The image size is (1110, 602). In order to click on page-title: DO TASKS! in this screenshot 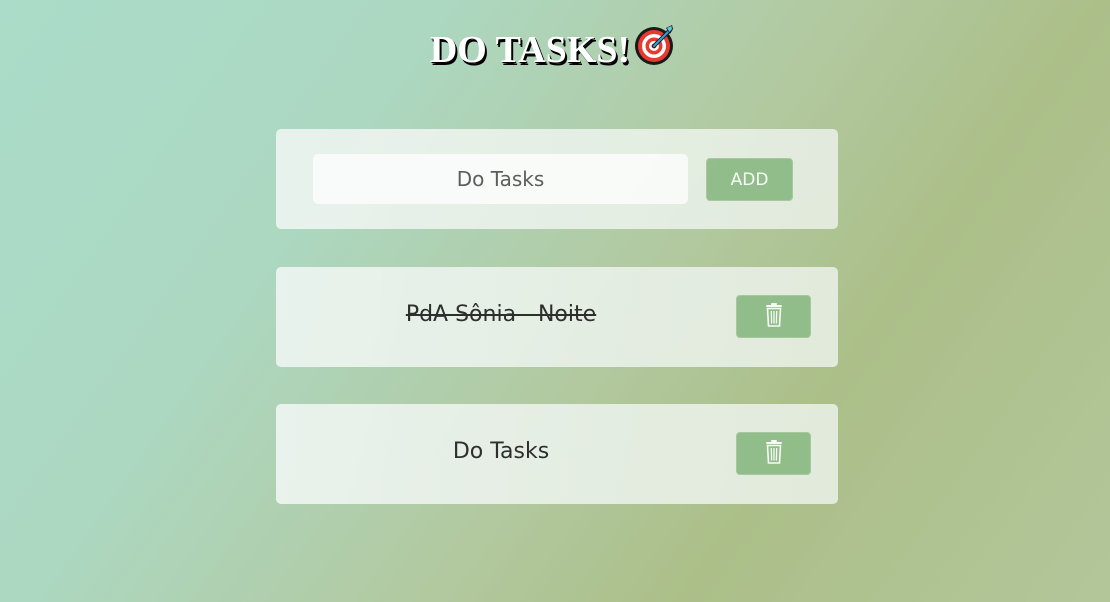, I will do `click(555, 47)`.